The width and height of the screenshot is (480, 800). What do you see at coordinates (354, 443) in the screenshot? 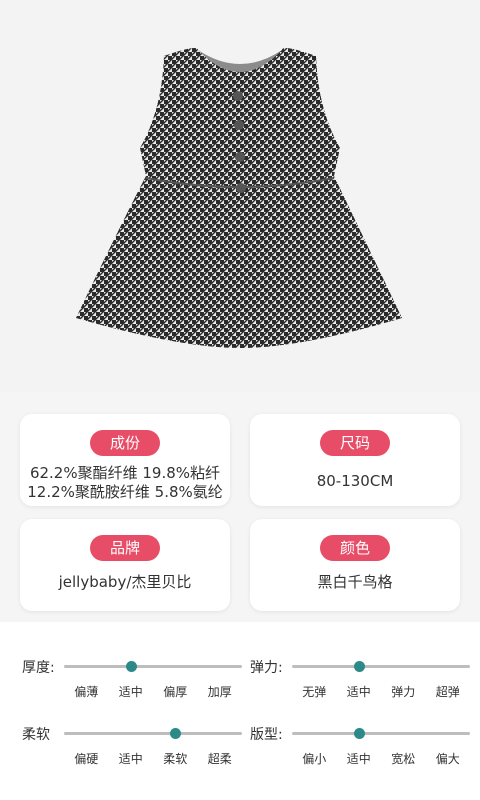
I see `size-title: 尺码` at bounding box center [354, 443].